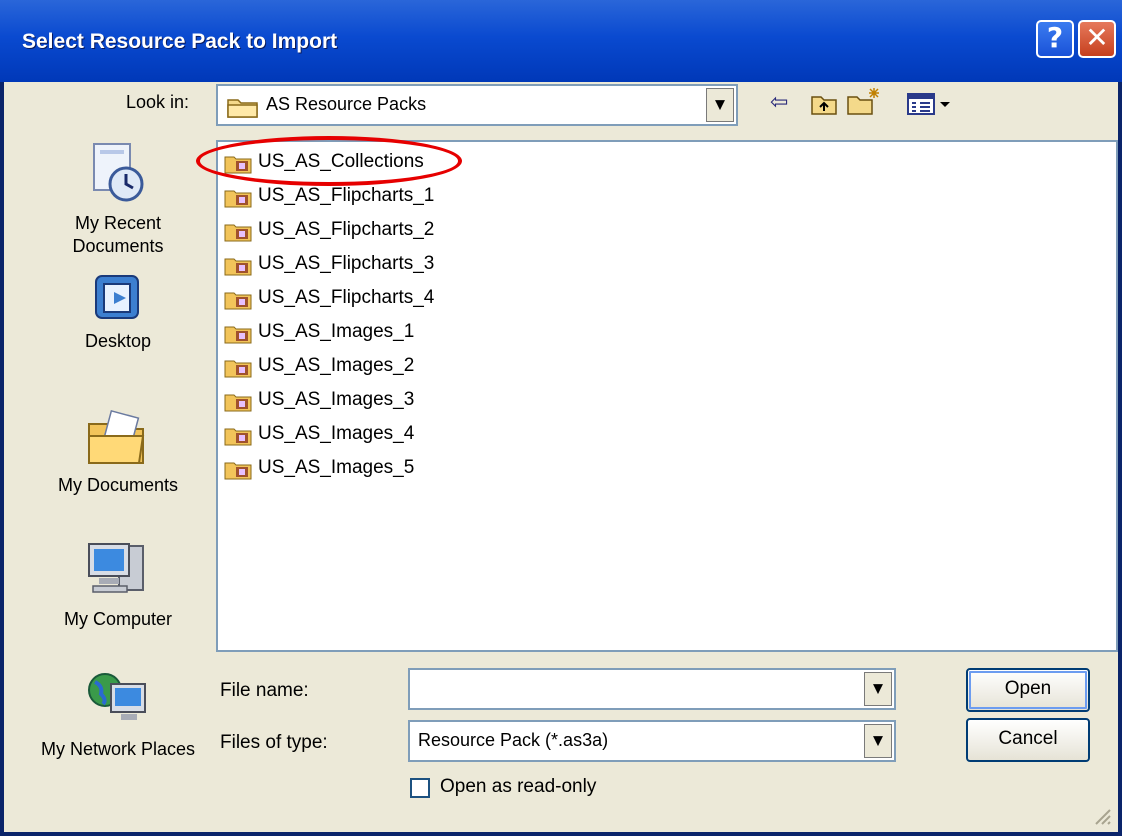  What do you see at coordinates (336, 433) in the screenshot?
I see `file-name: US_AS_Images_4` at bounding box center [336, 433].